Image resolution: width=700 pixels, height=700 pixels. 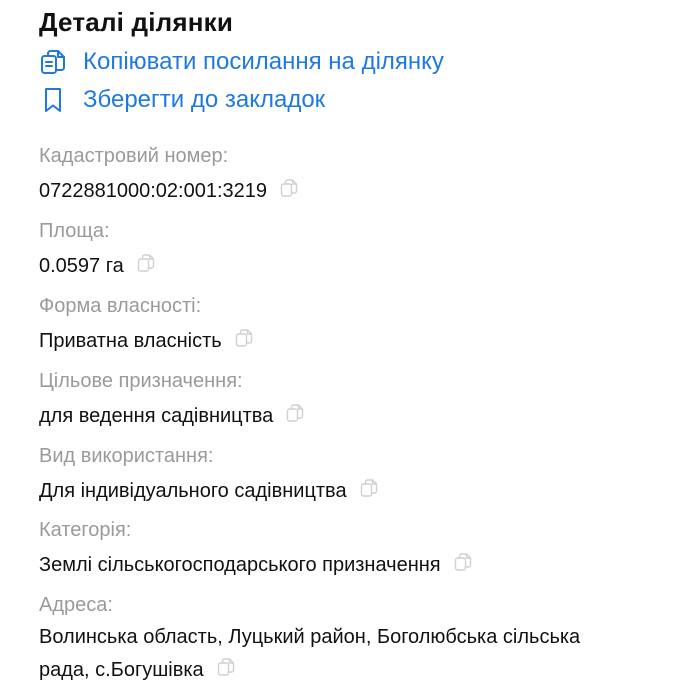 I want to click on address-label: Адреса:, so click(x=76, y=605).